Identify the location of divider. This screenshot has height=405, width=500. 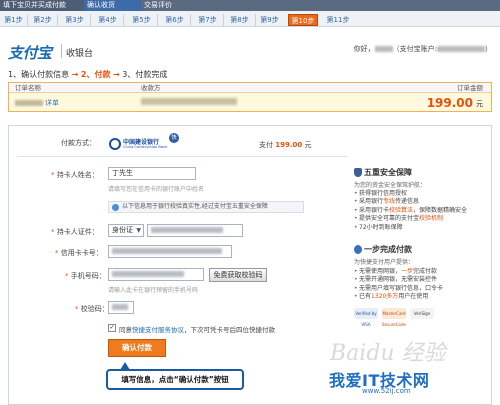
(182, 156).